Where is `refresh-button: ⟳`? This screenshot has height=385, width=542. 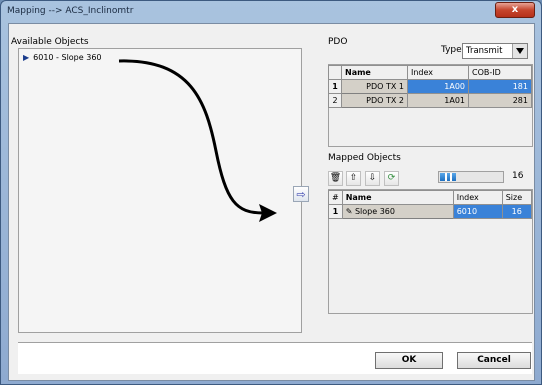 refresh-button: ⟳ is located at coordinates (391, 178).